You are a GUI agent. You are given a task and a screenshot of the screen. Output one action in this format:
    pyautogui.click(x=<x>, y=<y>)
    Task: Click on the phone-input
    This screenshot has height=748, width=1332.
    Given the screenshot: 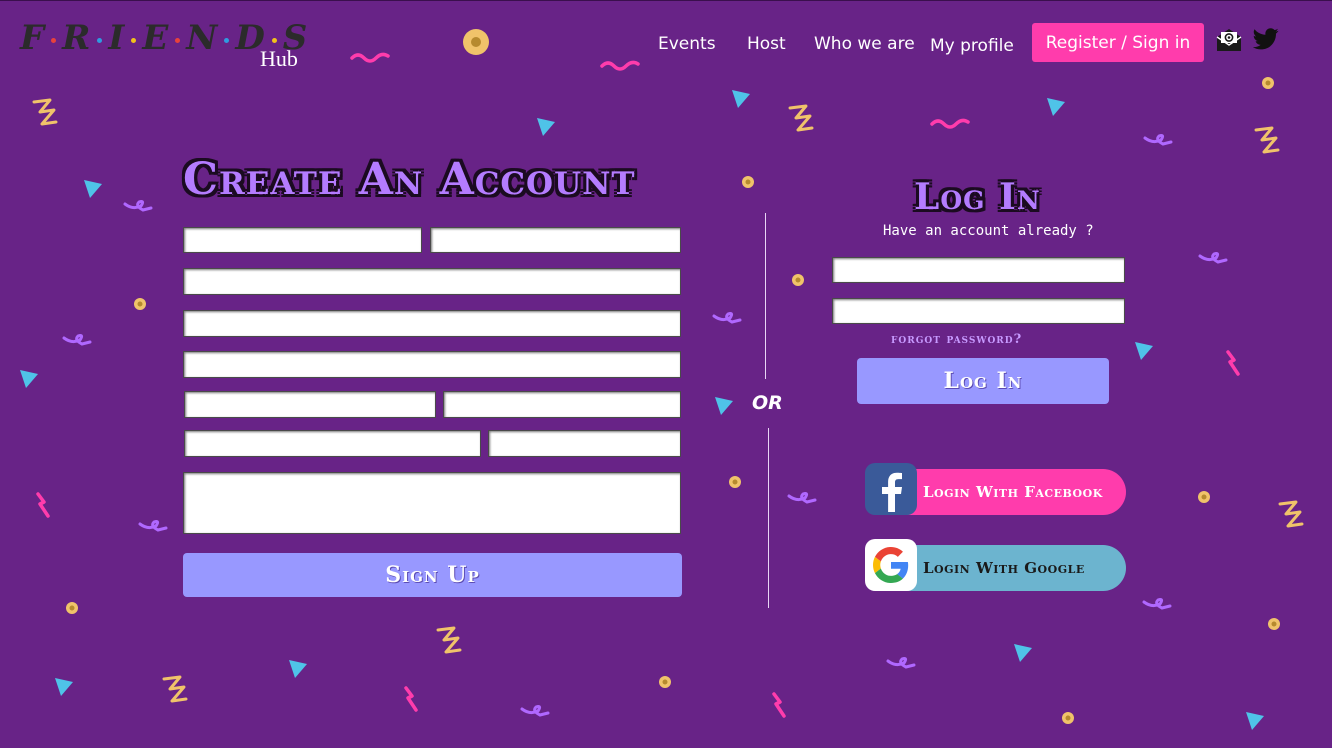 What is the action you would take?
    pyautogui.click(x=332, y=443)
    